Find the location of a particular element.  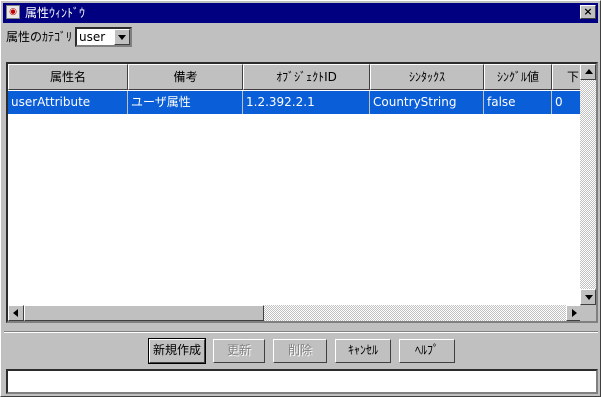

table-header: 属性名 備考 ｵﾌﾞｼﾞｪｸﾄID ｼﾝﾀｯｸｽ ｼﾝｸﾞﾙ値 下 is located at coordinates (300, 77).